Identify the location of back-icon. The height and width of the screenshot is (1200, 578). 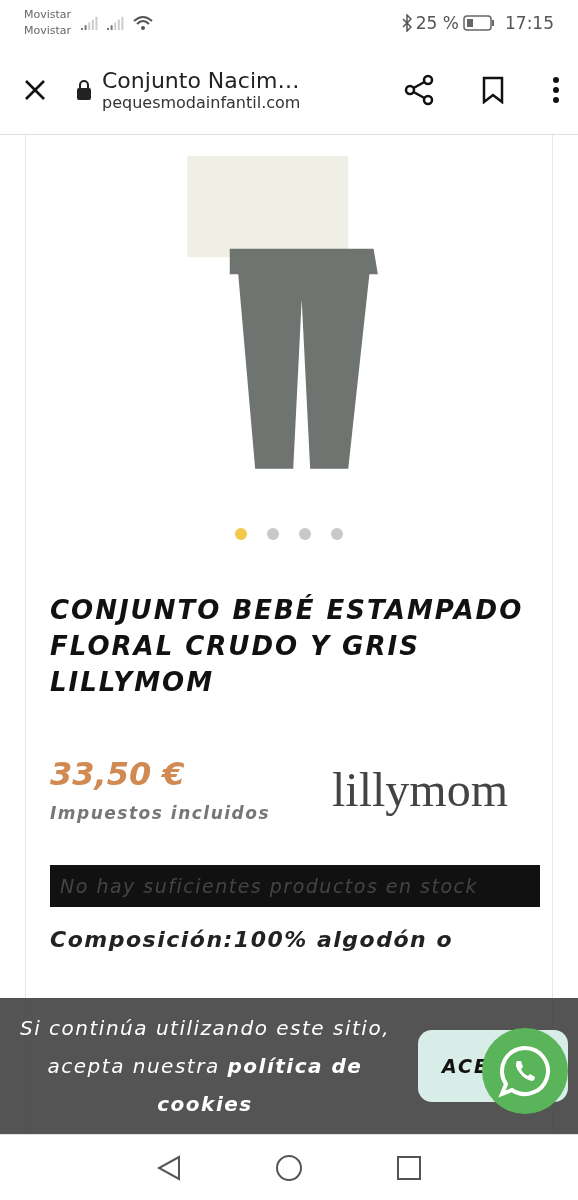
(169, 1167).